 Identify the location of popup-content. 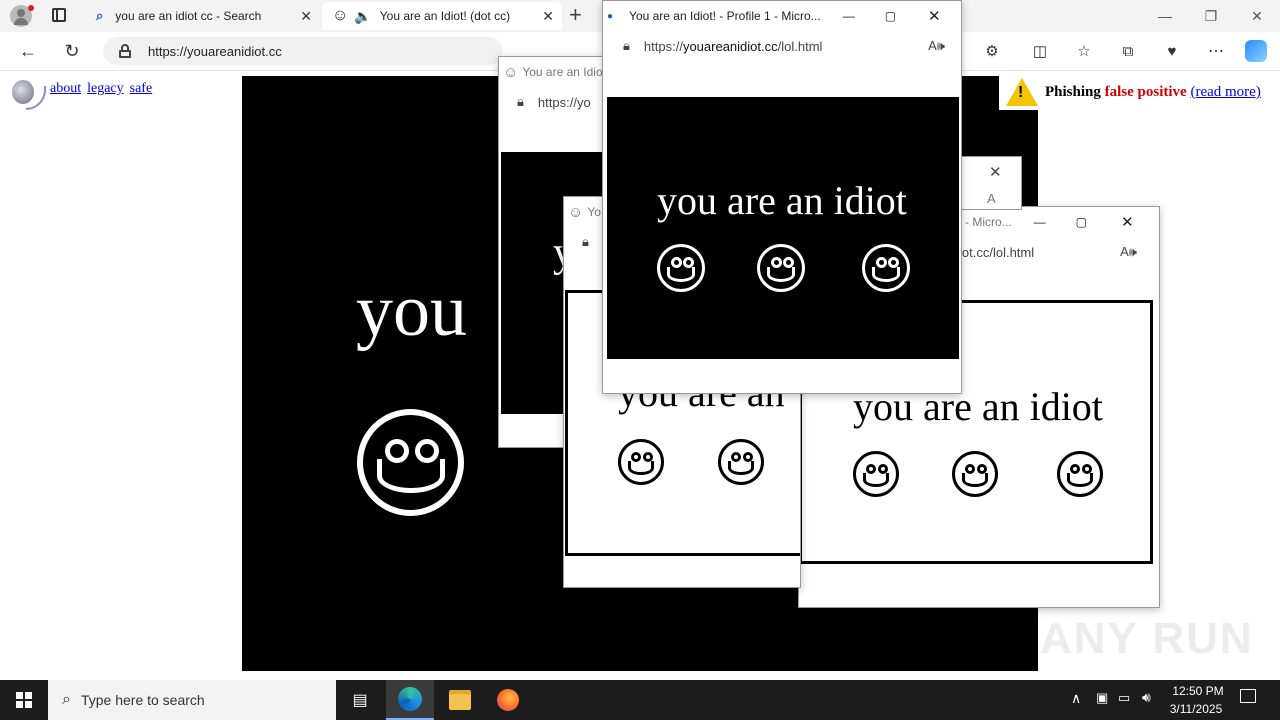
(783, 228).